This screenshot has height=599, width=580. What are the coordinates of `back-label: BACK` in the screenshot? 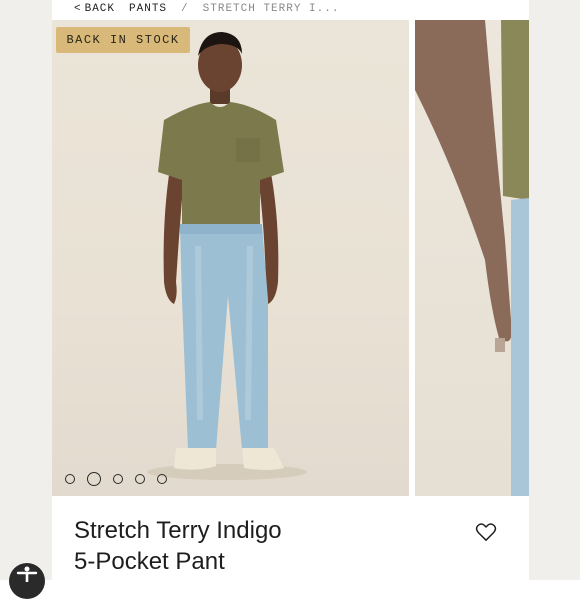 It's located at (100, 9).